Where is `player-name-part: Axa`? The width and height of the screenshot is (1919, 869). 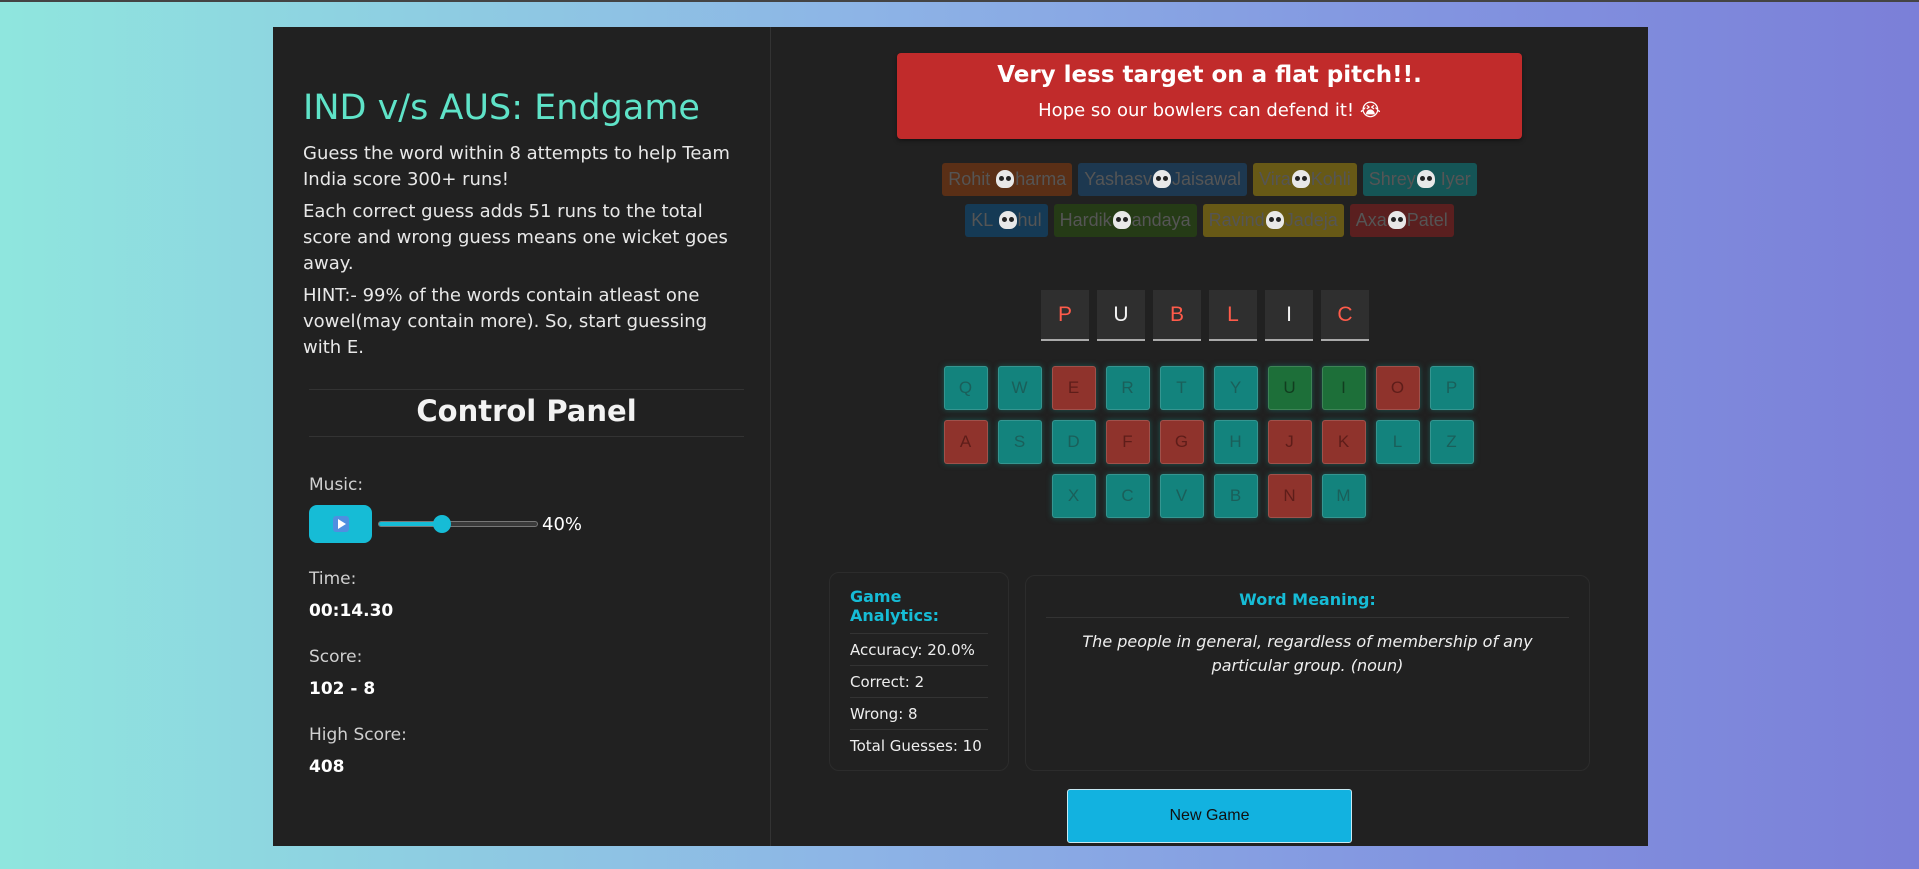 player-name-part: Axa is located at coordinates (1371, 220).